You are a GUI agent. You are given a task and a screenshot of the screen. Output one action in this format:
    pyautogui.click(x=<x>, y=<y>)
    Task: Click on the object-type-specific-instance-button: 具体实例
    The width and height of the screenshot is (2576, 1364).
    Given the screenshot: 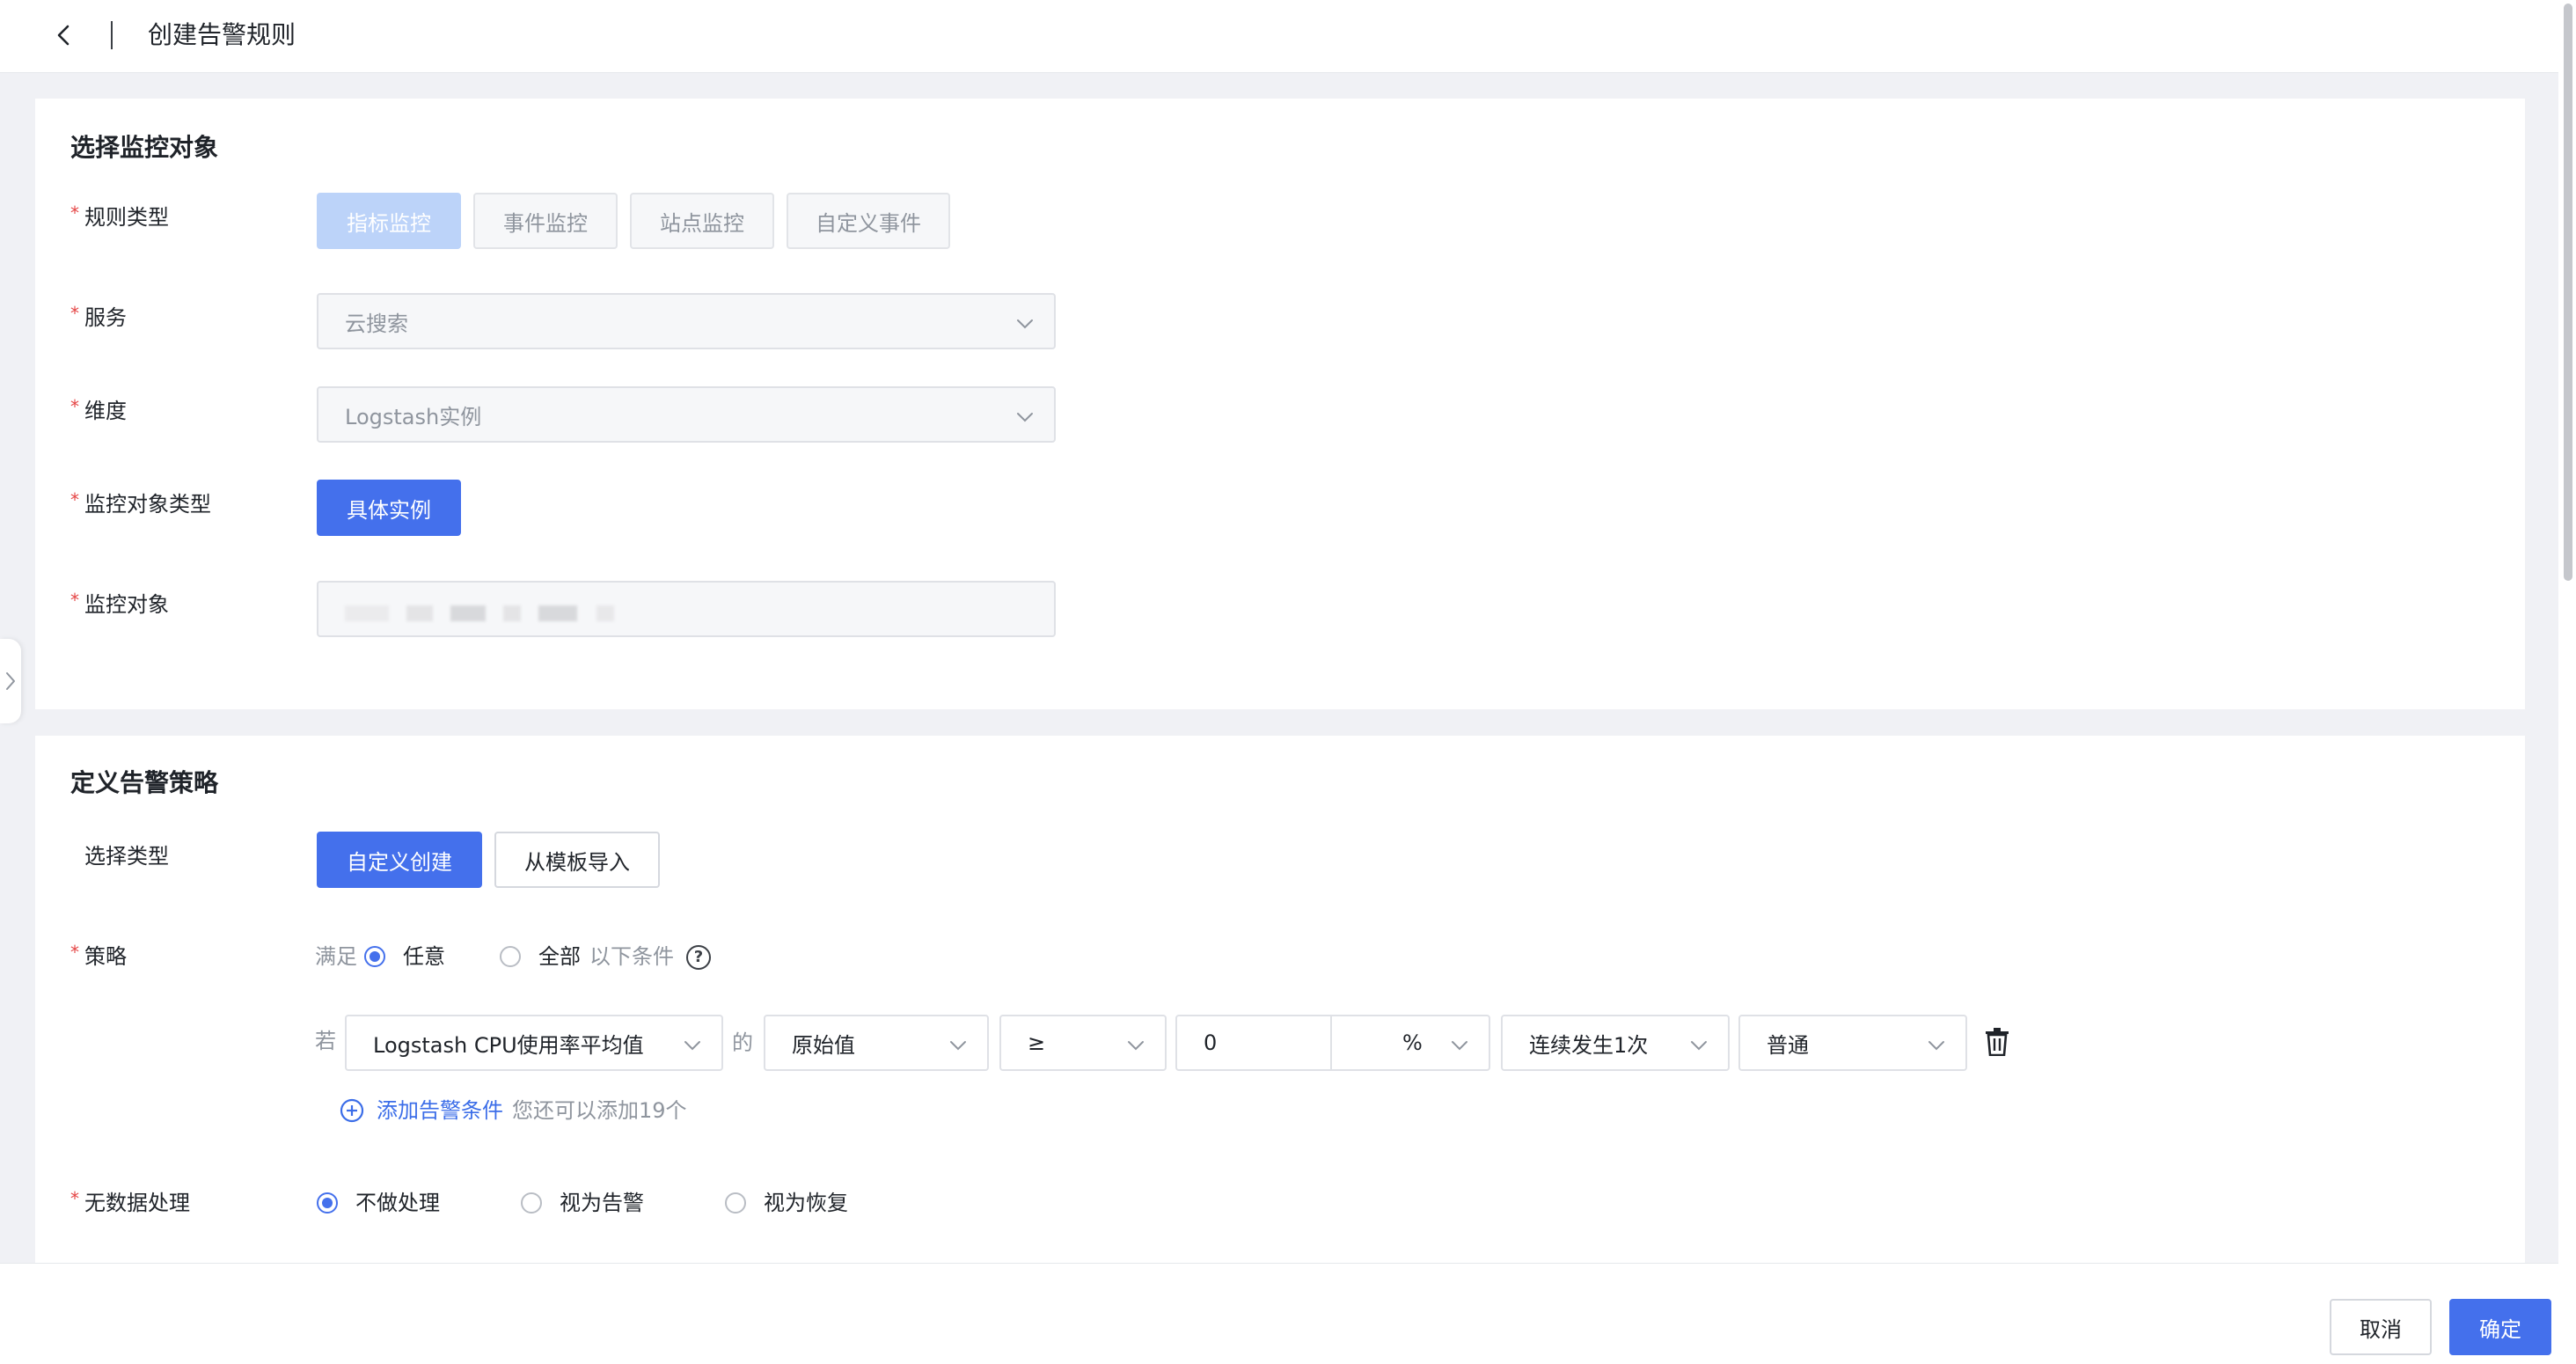 What is the action you would take?
    pyautogui.click(x=389, y=508)
    